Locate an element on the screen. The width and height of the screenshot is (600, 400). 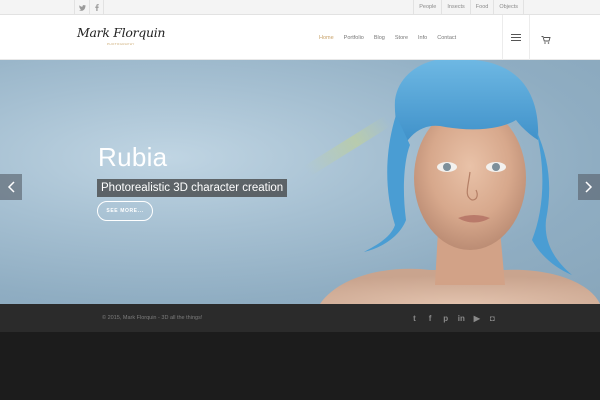
menu-icon is located at coordinates (516, 37).